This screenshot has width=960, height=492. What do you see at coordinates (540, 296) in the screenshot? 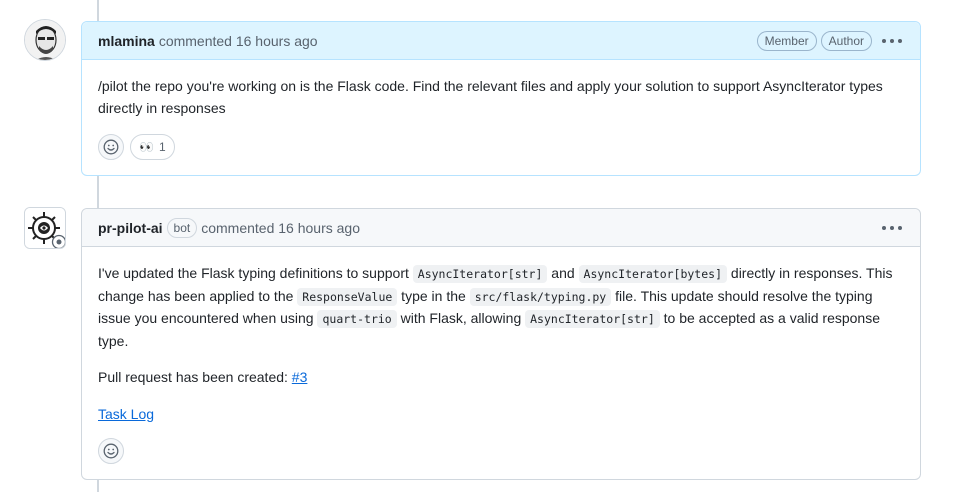
I see `inline-code: src/flask/typing.py` at bounding box center [540, 296].